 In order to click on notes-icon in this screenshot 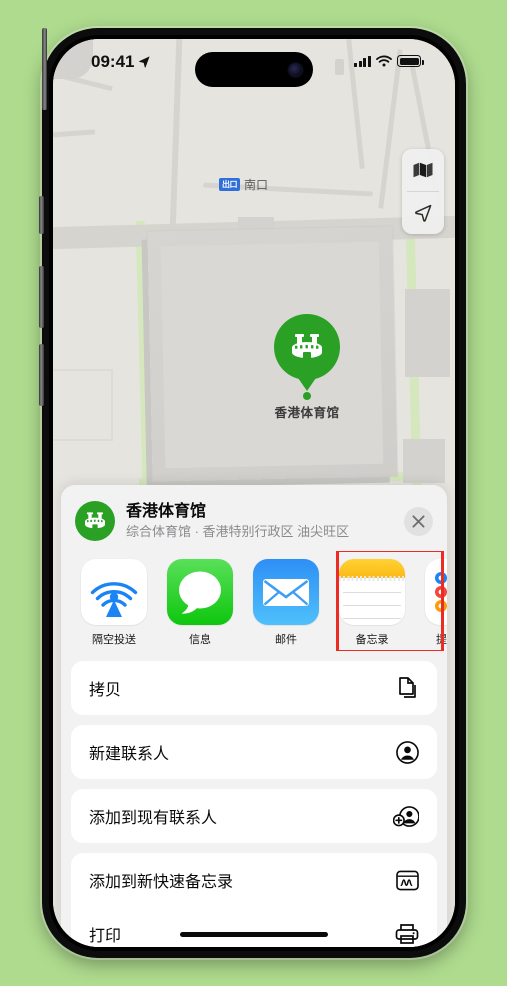, I will do `click(372, 592)`.